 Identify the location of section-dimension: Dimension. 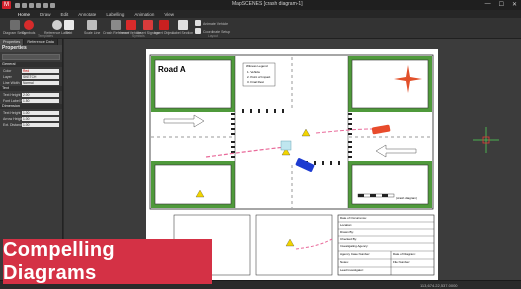
(31, 106).